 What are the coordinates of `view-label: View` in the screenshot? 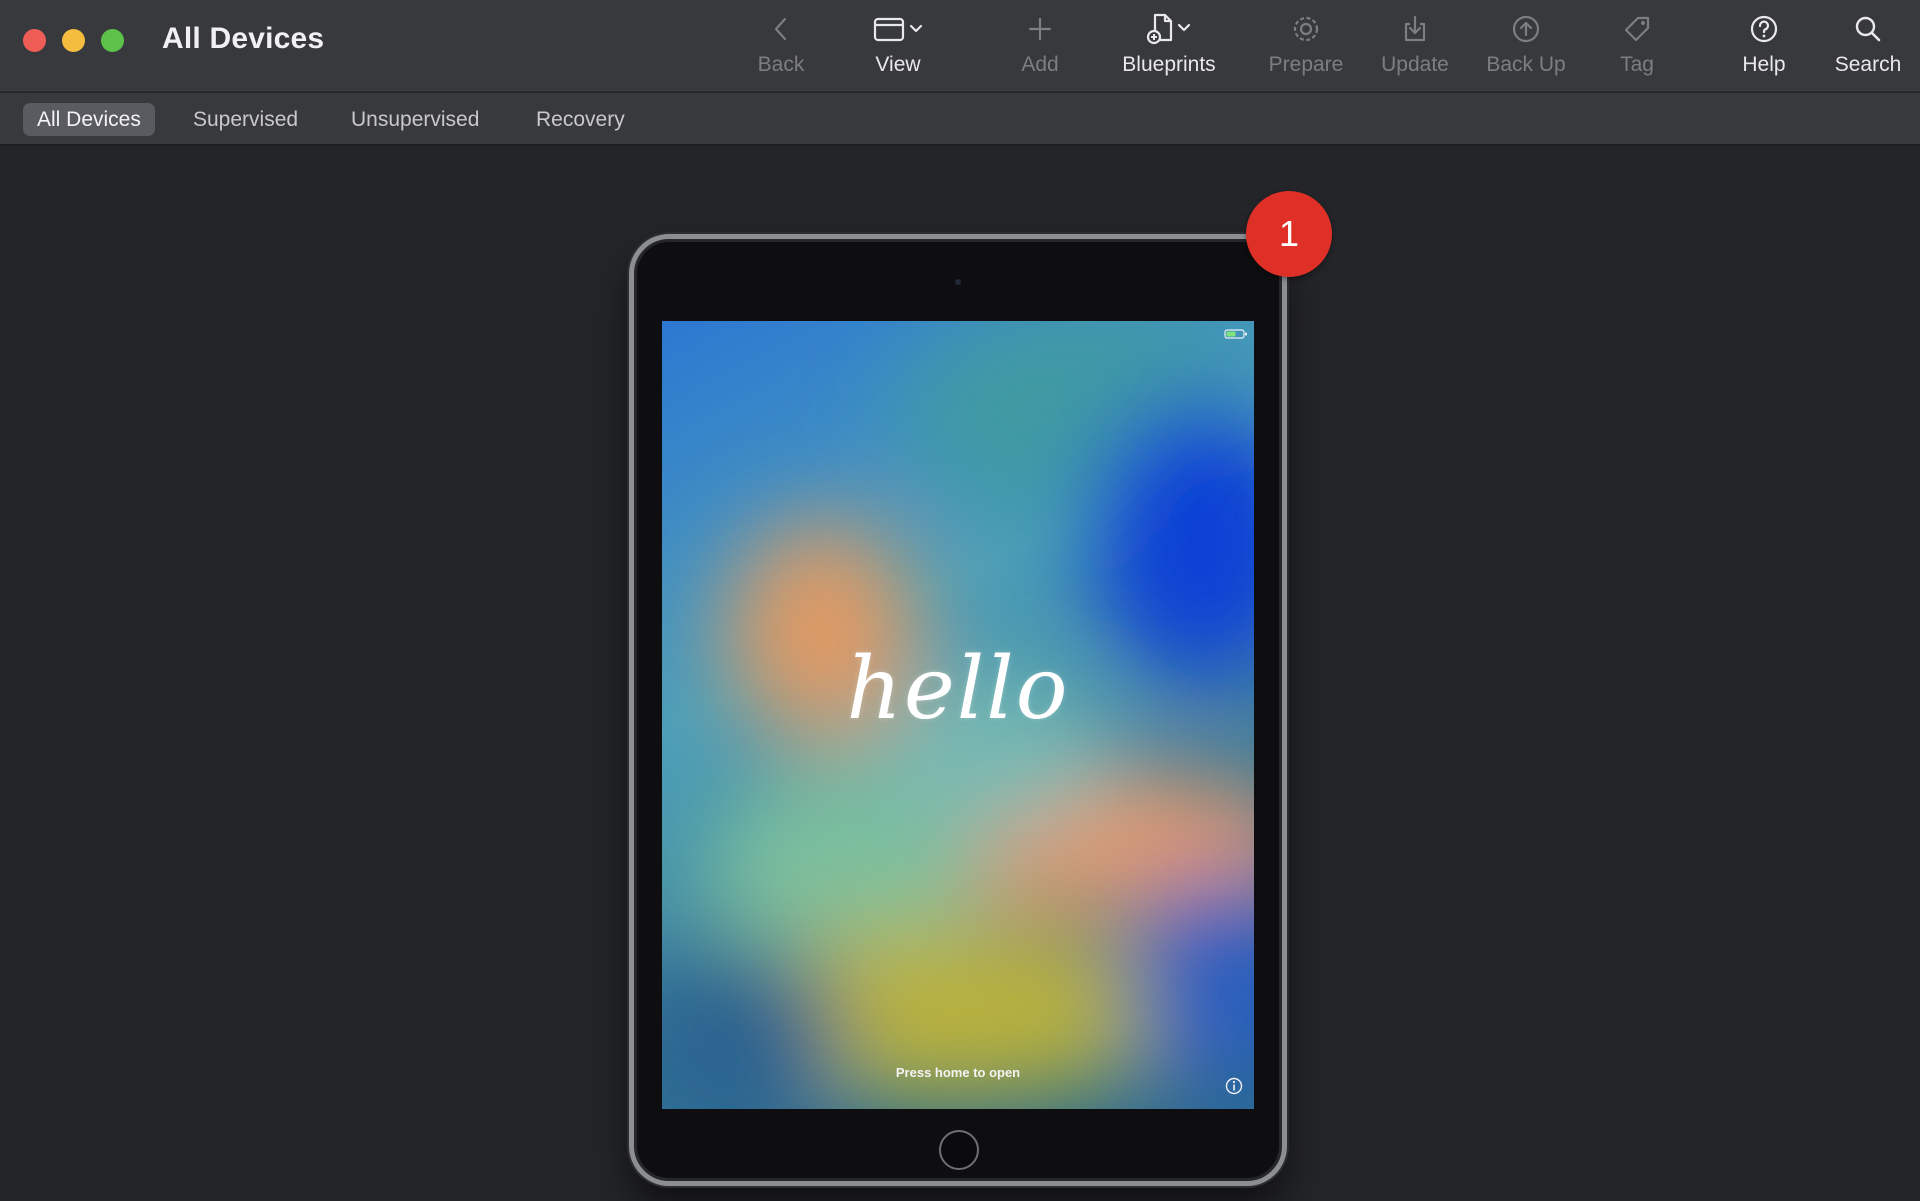 It's located at (898, 64).